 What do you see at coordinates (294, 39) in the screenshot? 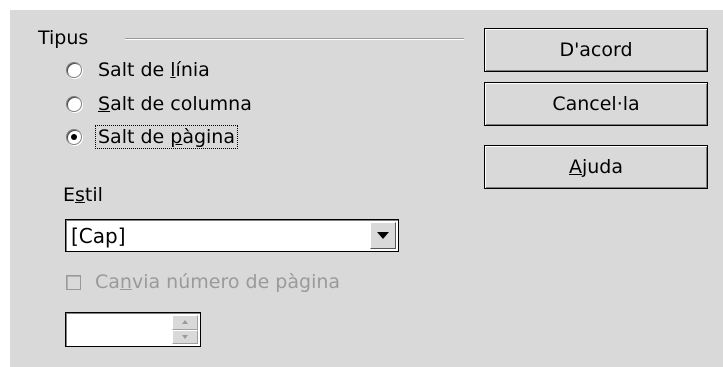
I see `group-separator` at bounding box center [294, 39].